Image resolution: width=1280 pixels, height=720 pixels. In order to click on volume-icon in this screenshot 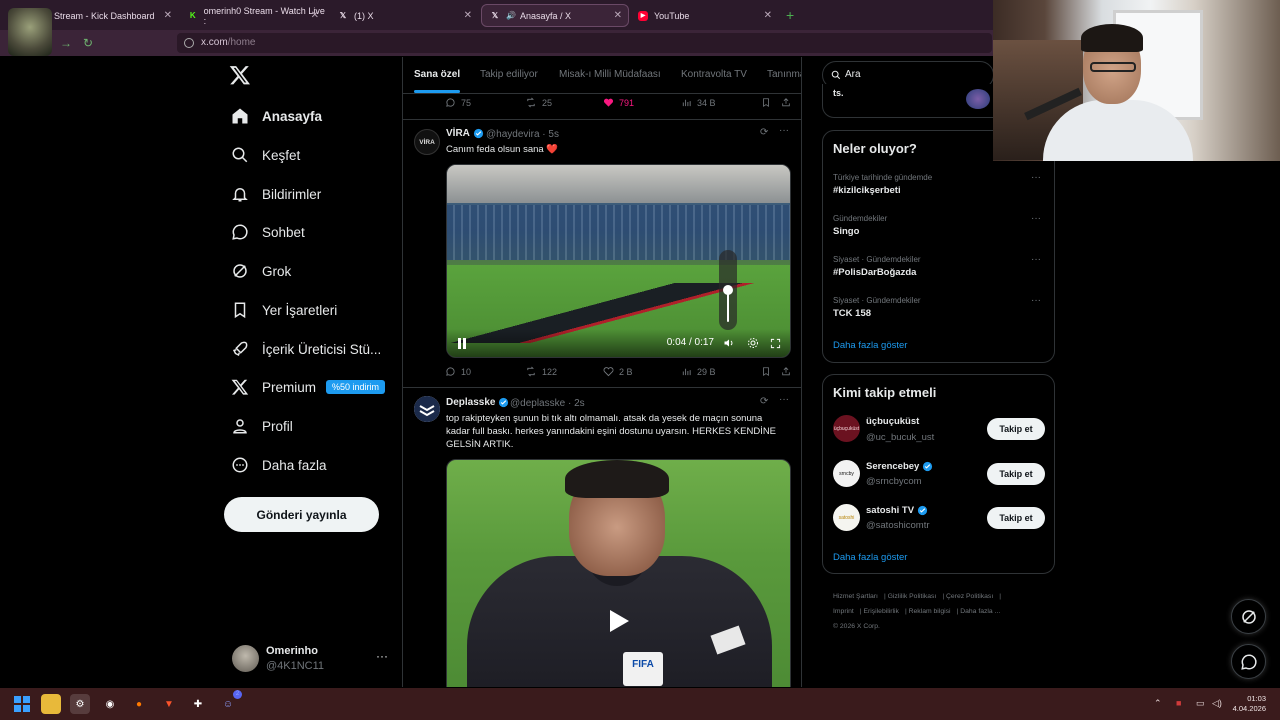, I will do `click(729, 343)`.